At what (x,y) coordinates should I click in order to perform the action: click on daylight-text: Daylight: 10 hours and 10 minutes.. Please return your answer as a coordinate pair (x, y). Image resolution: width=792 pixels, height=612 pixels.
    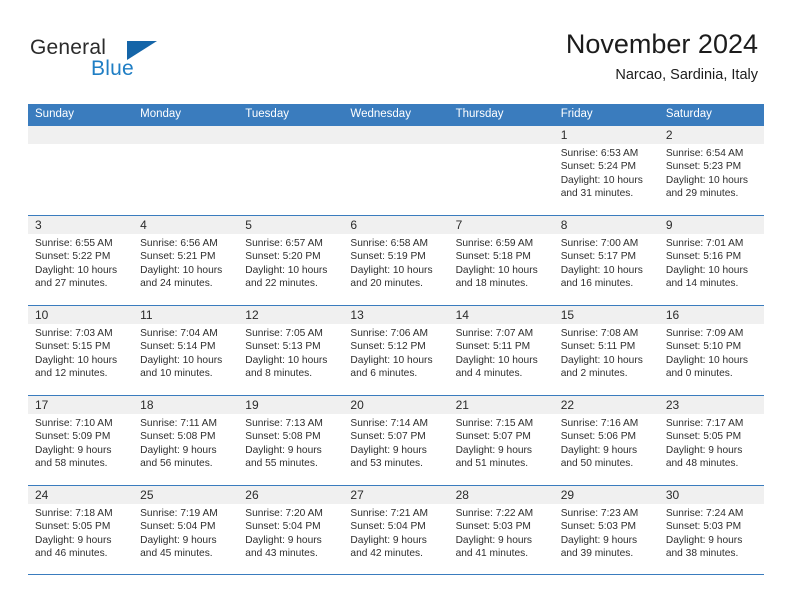
    Looking at the image, I should click on (181, 367).